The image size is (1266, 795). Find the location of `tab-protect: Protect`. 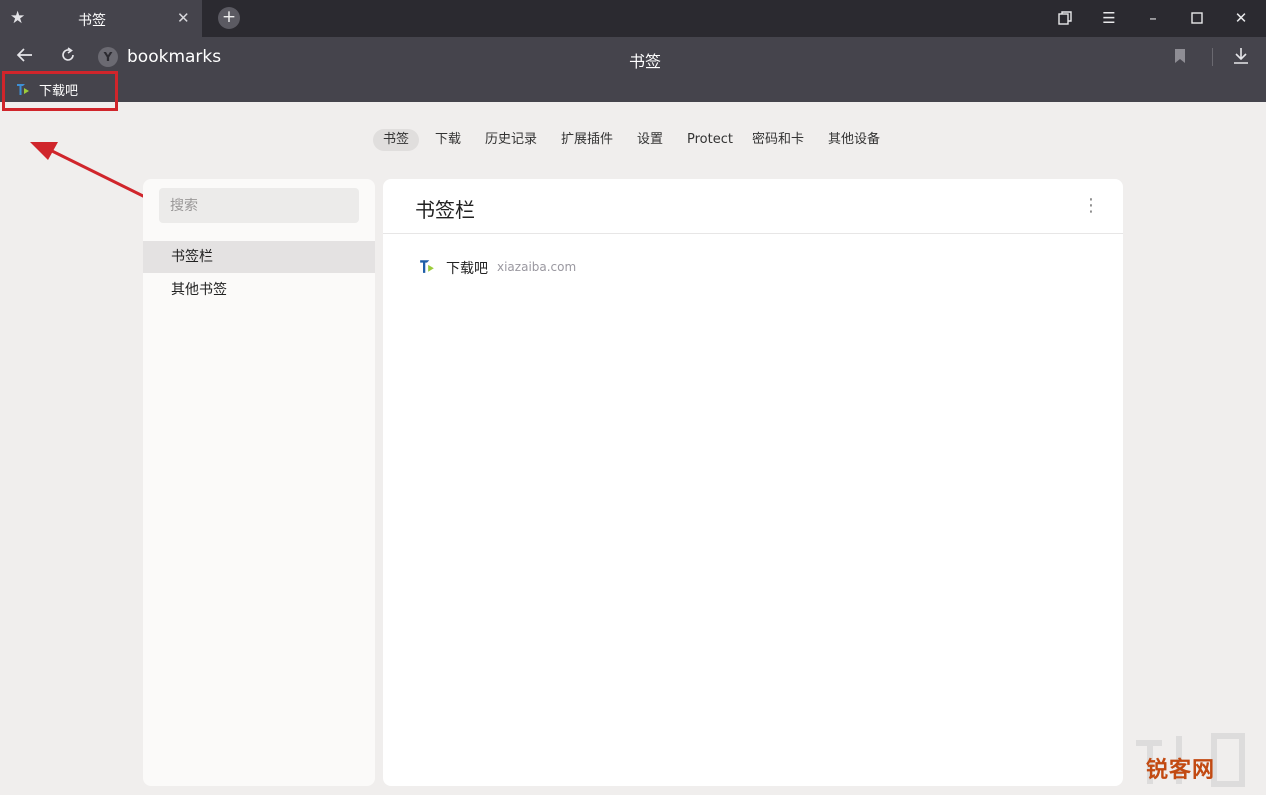

tab-protect: Protect is located at coordinates (710, 140).